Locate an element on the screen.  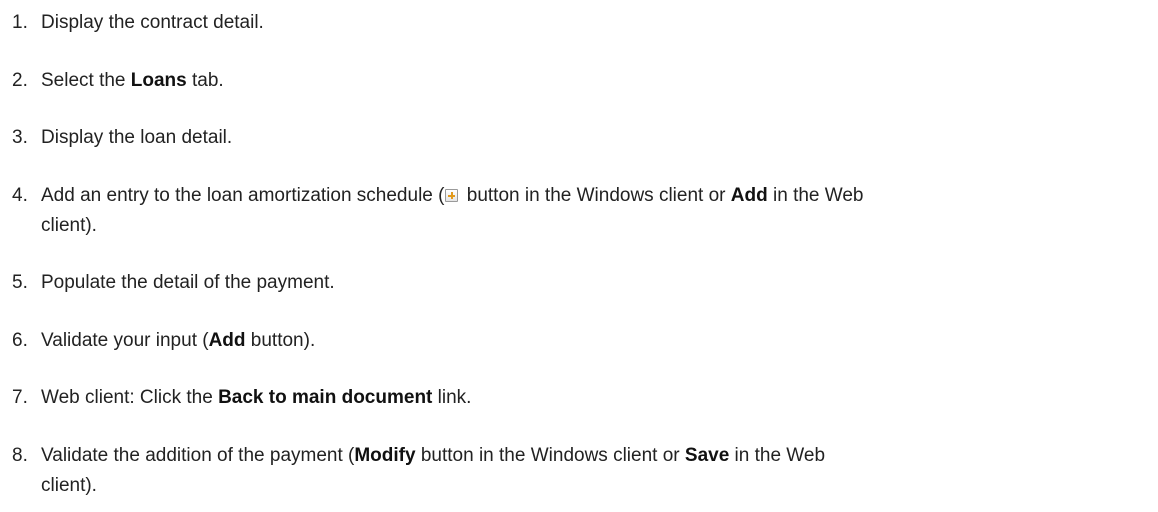
step-text-segment: link. is located at coordinates (452, 397).